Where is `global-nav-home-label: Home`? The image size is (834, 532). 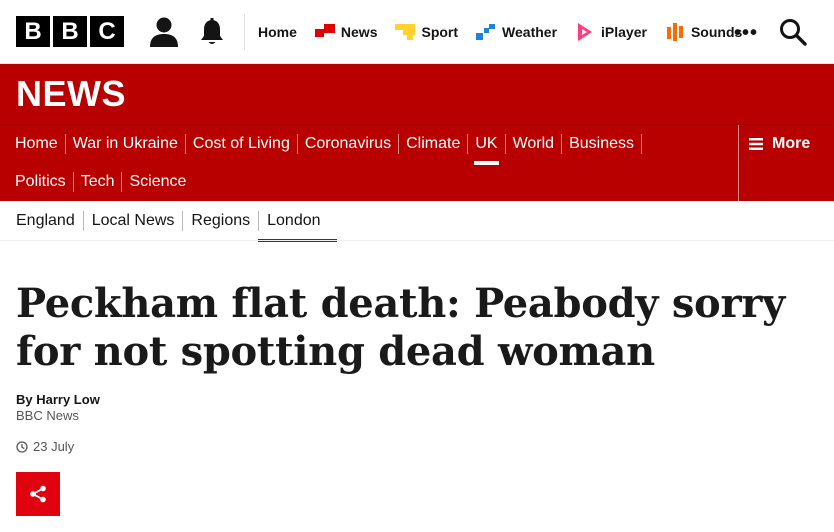 global-nav-home-label: Home is located at coordinates (277, 32).